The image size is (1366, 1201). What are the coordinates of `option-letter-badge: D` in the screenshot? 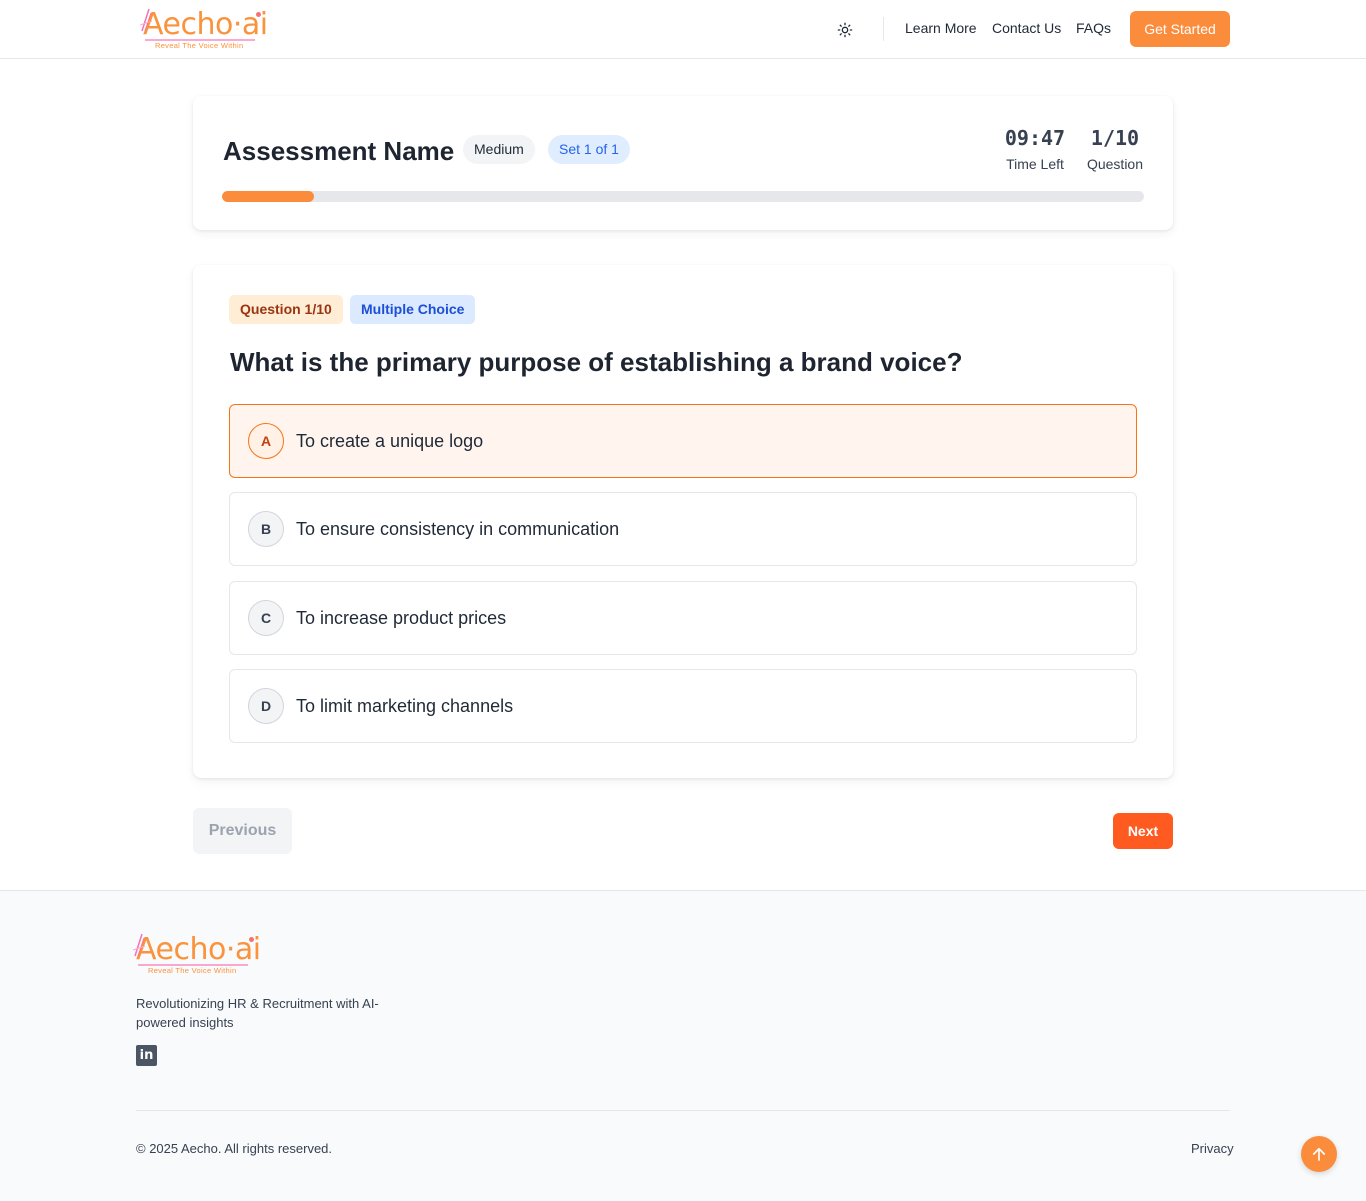 It's located at (266, 706).